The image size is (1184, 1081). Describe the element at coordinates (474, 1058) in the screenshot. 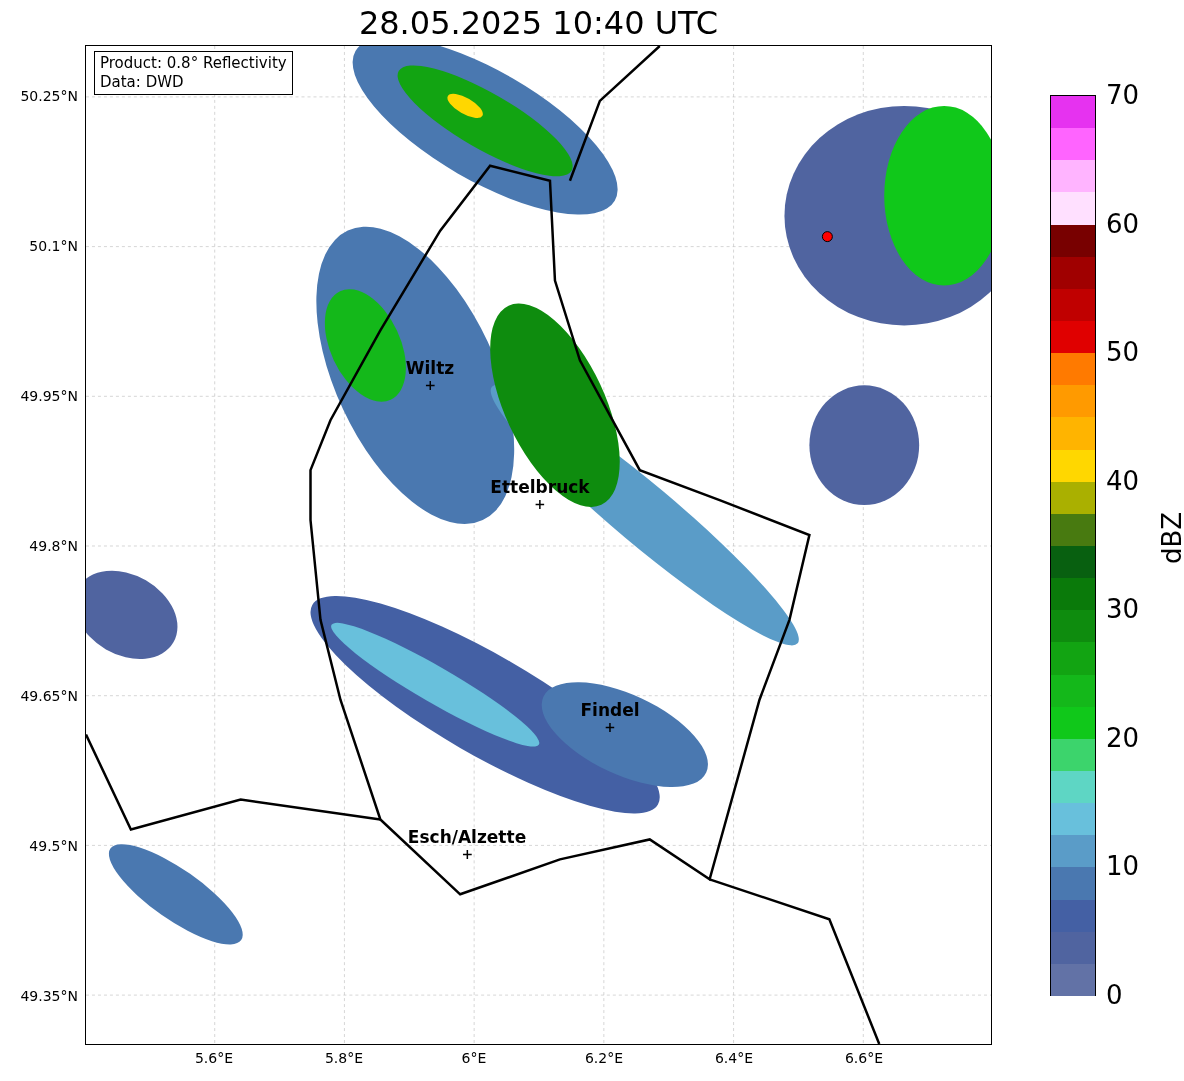

I see `axis-tick-label: 6°E` at that location.